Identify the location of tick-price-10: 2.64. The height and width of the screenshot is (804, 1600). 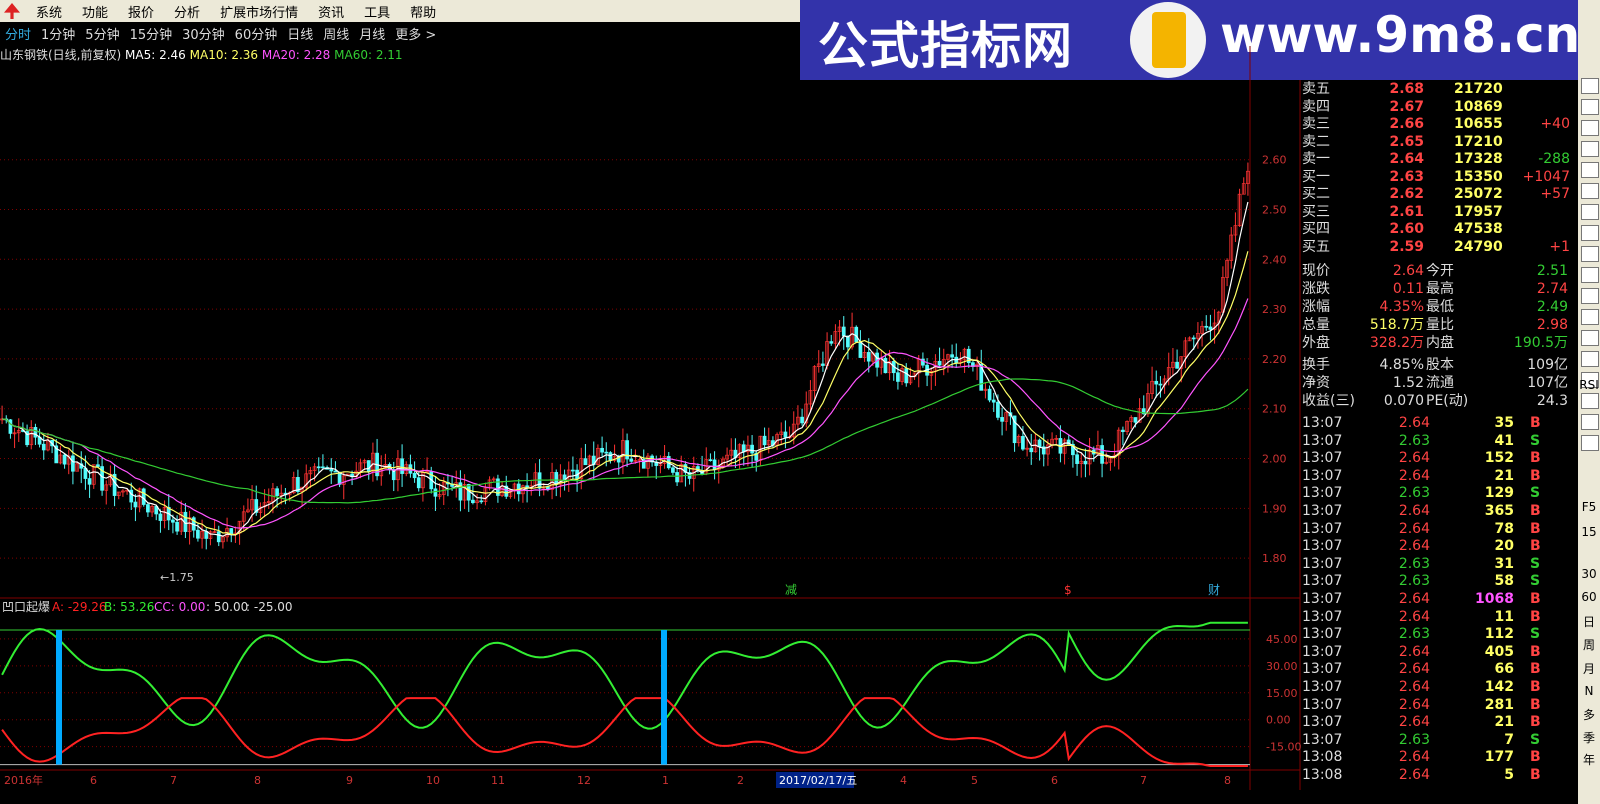
(1414, 599).